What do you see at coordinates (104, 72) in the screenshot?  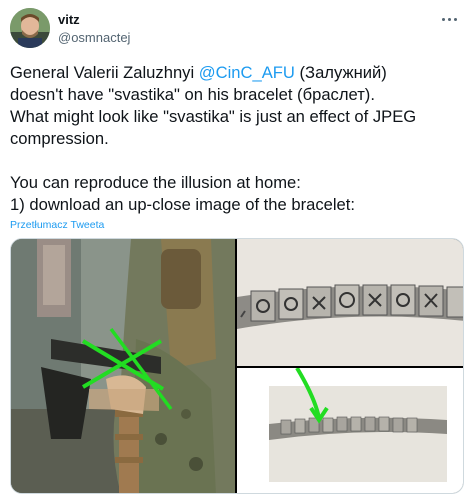 I see `tweet-text-segment: General Valerii Zaluzhnyi` at bounding box center [104, 72].